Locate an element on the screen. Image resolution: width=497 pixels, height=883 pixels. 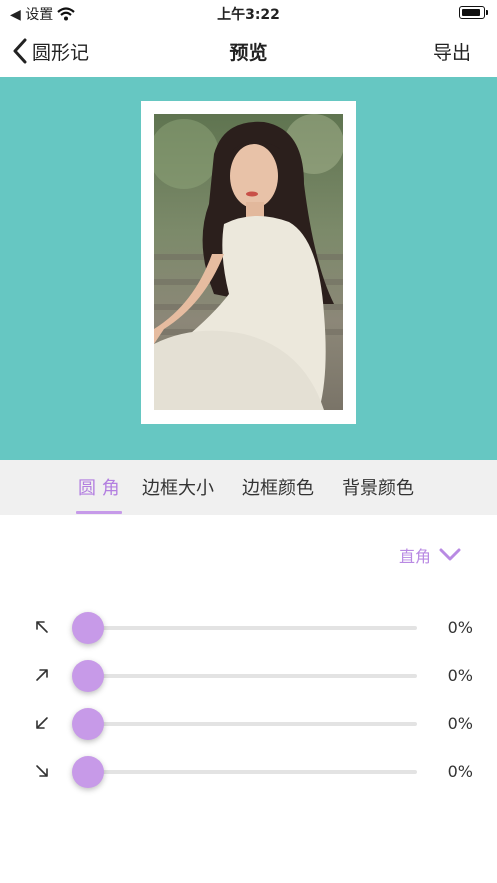
arrow-up-right-icon is located at coordinates (42, 675).